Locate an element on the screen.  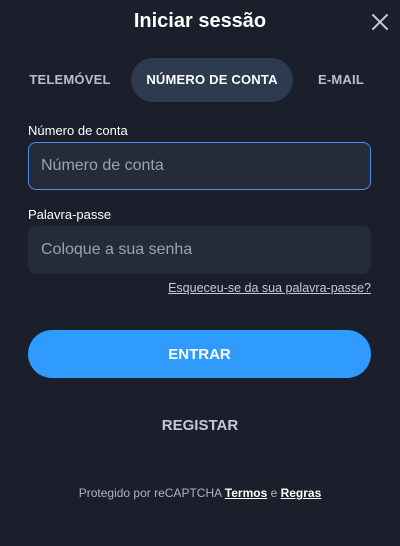
tab-account-number: NÚMERO DE CONTA is located at coordinates (212, 80).